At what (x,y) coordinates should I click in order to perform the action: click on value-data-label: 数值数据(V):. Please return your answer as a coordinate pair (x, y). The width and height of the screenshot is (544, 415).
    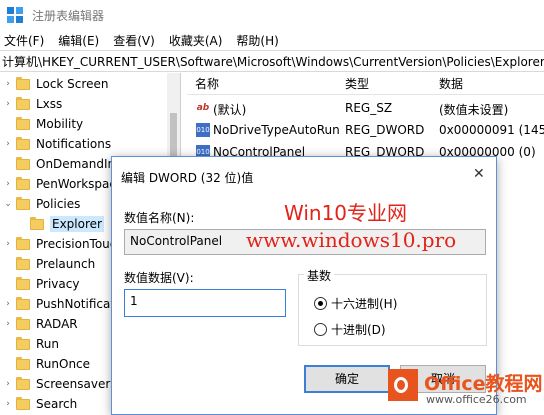
    Looking at the image, I should click on (159, 278).